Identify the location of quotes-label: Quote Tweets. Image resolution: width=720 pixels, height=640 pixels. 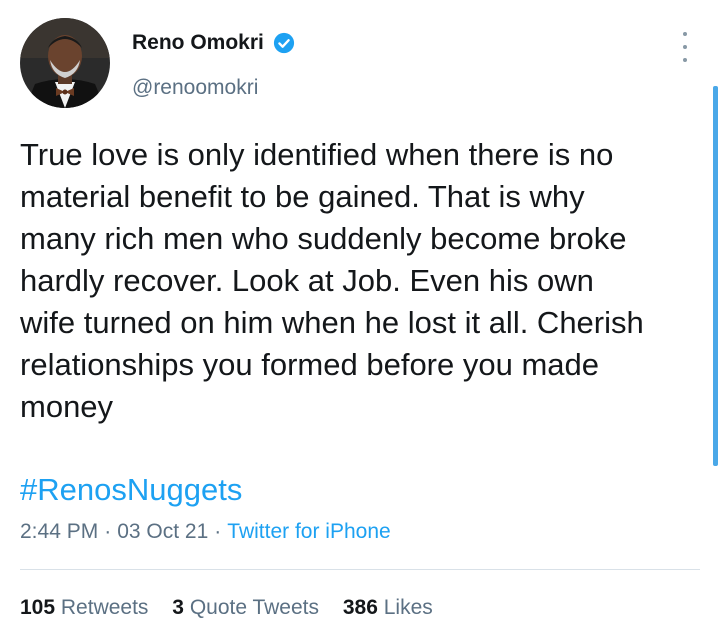
(254, 607).